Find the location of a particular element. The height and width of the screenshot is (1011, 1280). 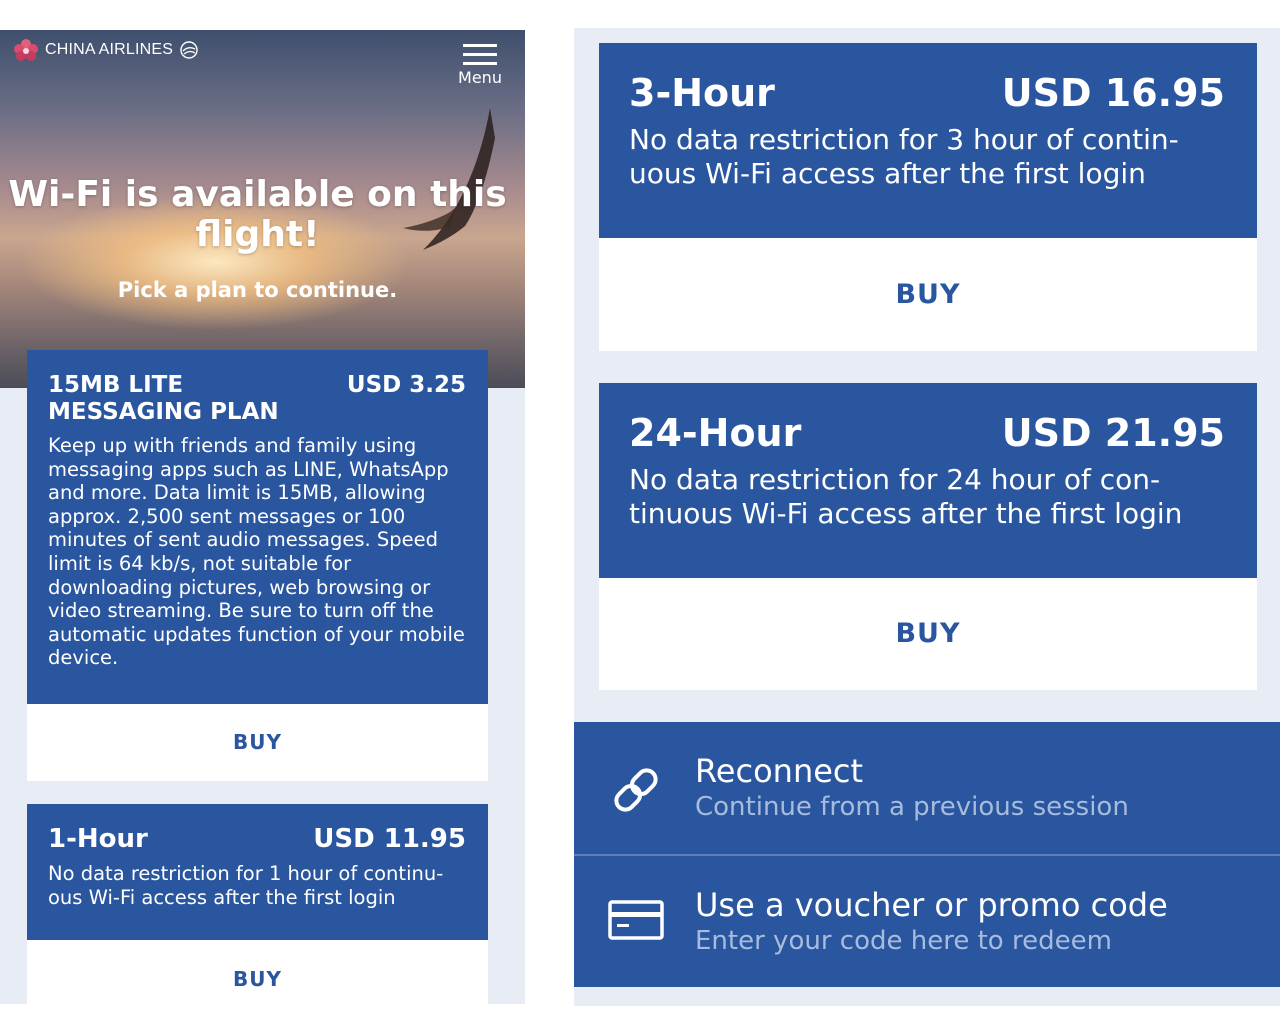

link-icon is located at coordinates (636, 790).